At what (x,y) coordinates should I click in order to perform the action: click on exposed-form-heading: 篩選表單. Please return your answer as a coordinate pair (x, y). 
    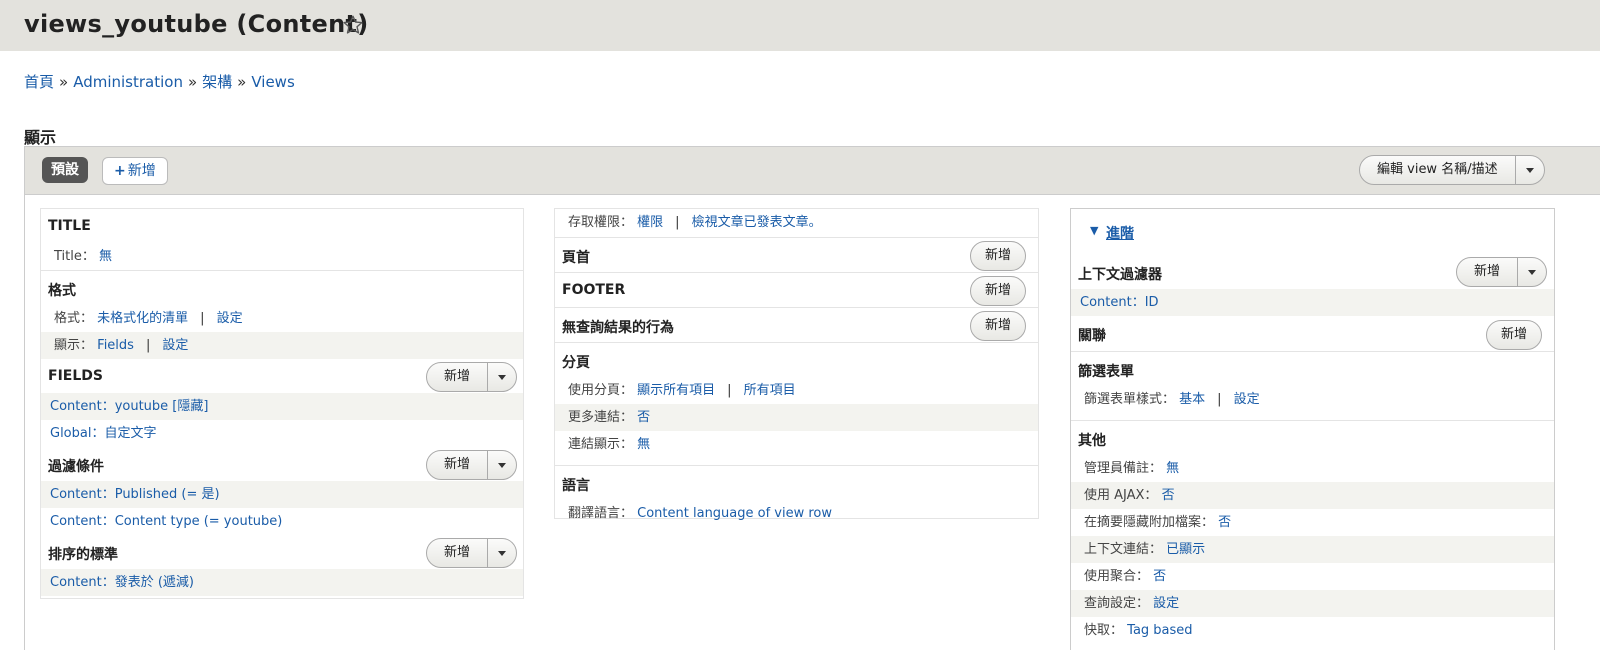
    Looking at the image, I should click on (1106, 372).